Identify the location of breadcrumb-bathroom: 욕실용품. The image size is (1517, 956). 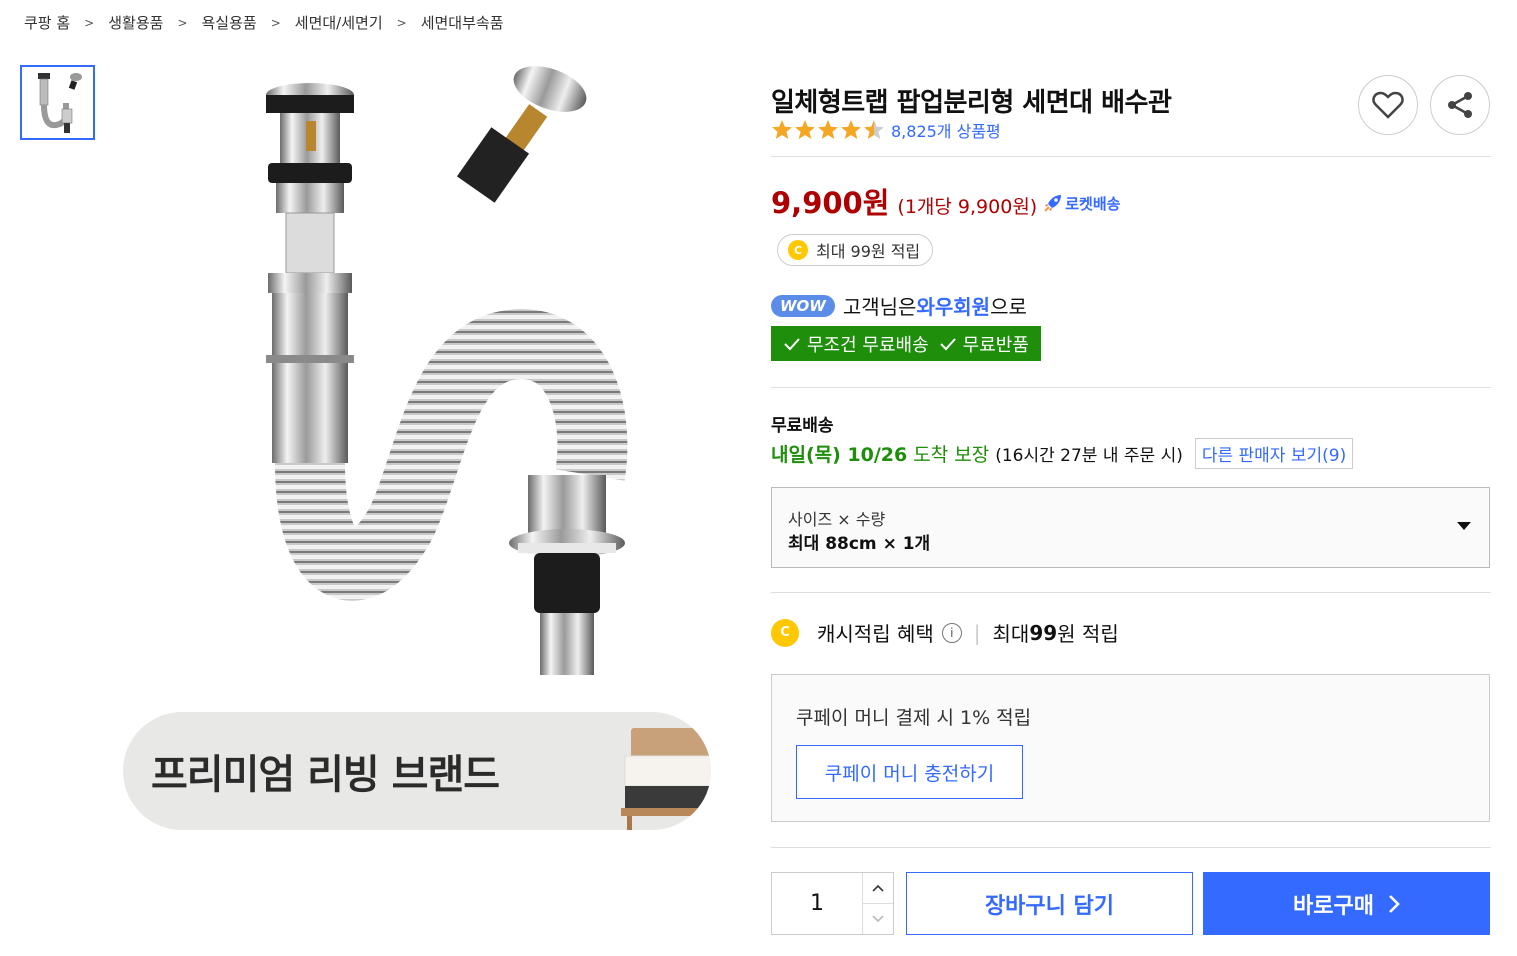
(229, 22).